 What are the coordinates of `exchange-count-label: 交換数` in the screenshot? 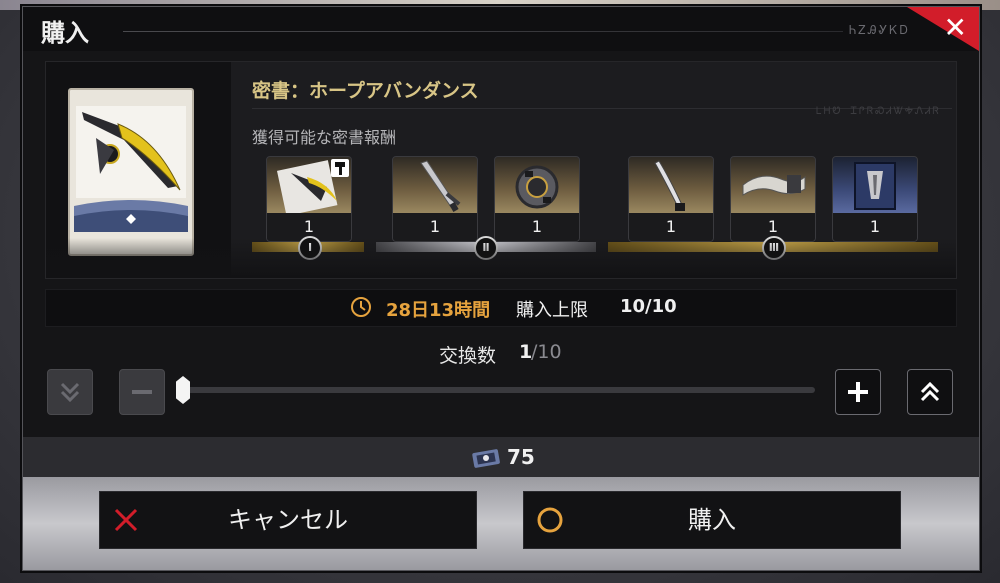 It's located at (468, 356).